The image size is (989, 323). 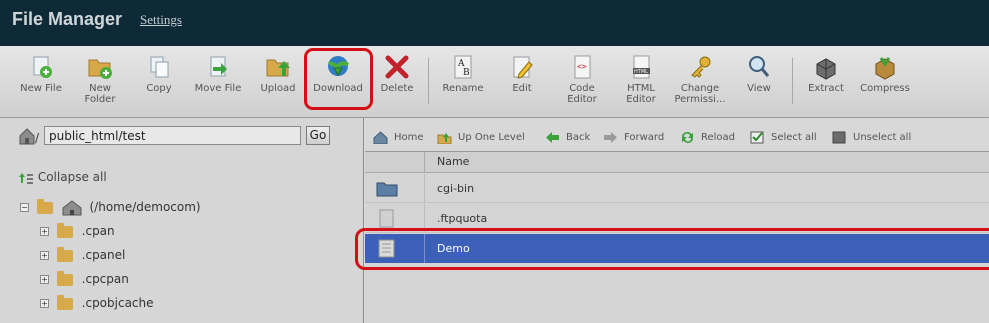 I want to click on file-icon, so click(x=386, y=218).